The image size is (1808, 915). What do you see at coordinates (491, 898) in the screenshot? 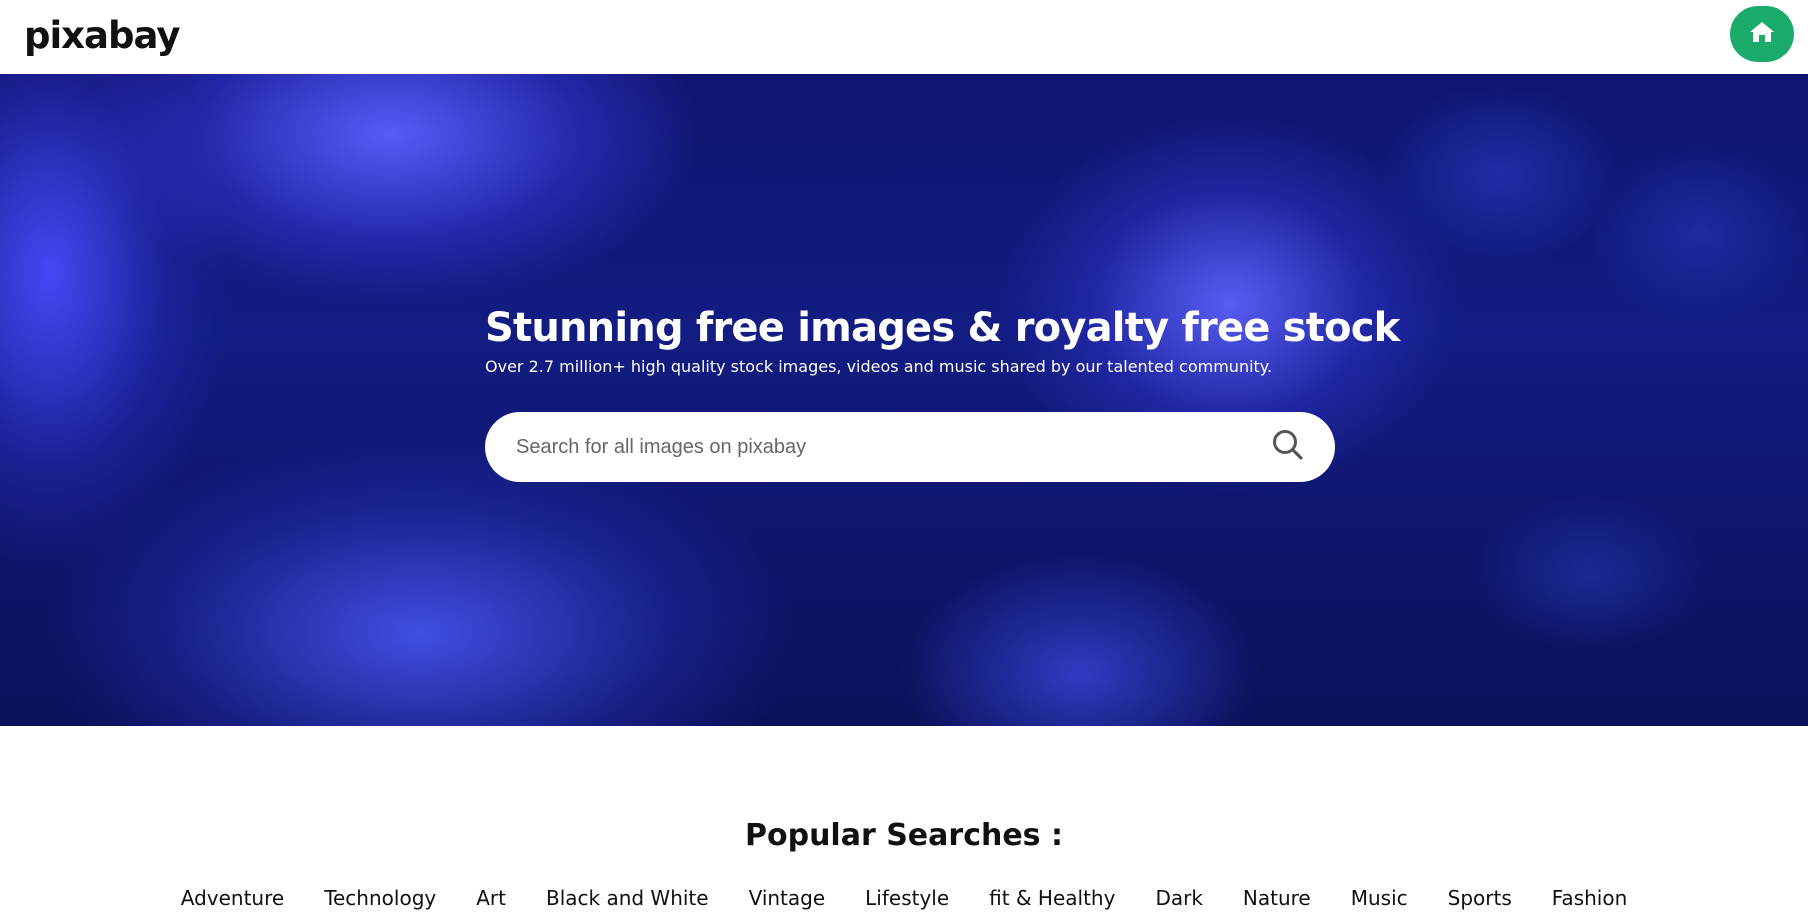
I see `tag-art: Art` at bounding box center [491, 898].